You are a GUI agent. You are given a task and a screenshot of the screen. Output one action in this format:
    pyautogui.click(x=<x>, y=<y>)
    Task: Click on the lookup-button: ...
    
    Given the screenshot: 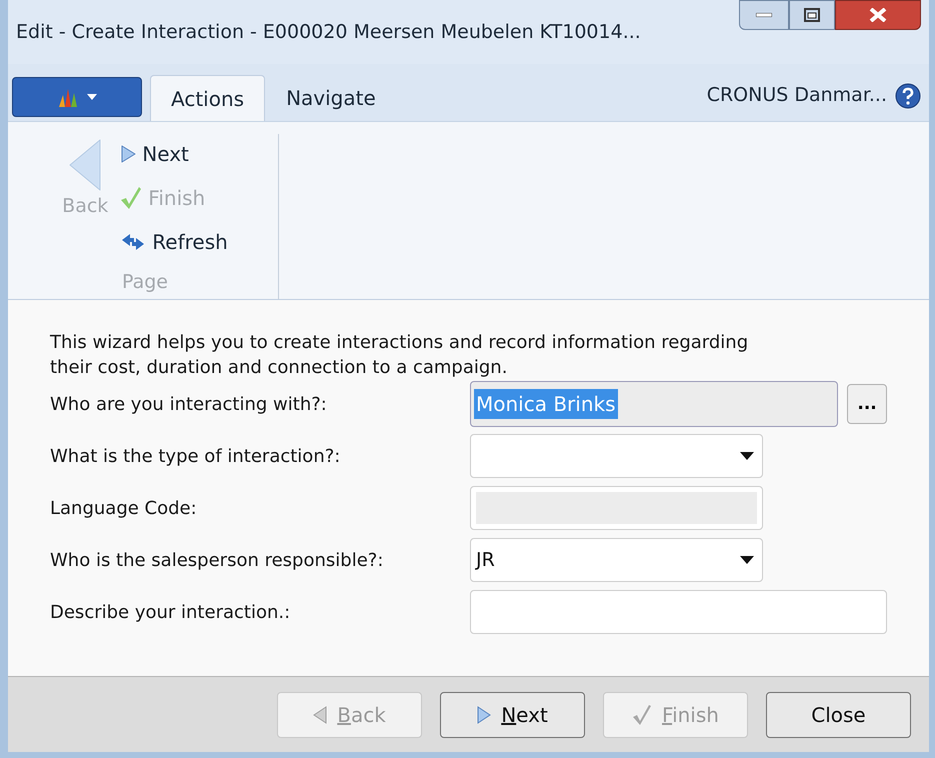 What is the action you would take?
    pyautogui.click(x=867, y=404)
    